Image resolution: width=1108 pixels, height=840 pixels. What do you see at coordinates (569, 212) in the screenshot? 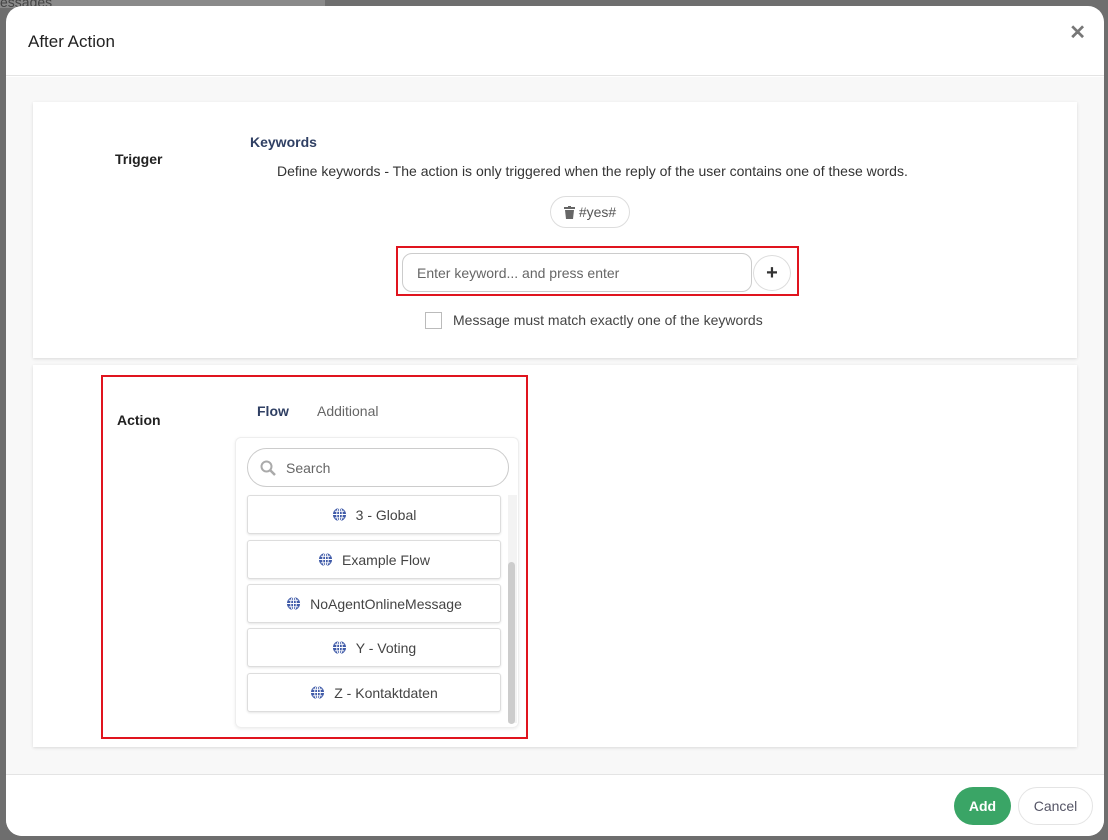
I see `trash-icon` at bounding box center [569, 212].